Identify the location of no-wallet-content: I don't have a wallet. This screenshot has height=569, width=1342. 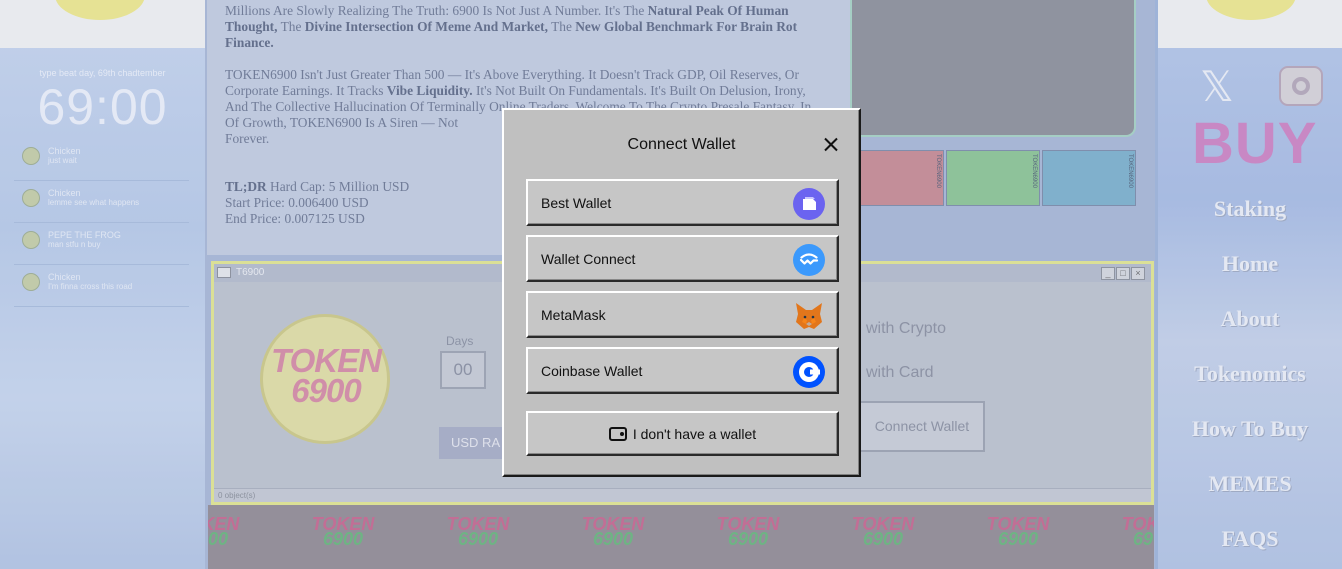
(682, 434).